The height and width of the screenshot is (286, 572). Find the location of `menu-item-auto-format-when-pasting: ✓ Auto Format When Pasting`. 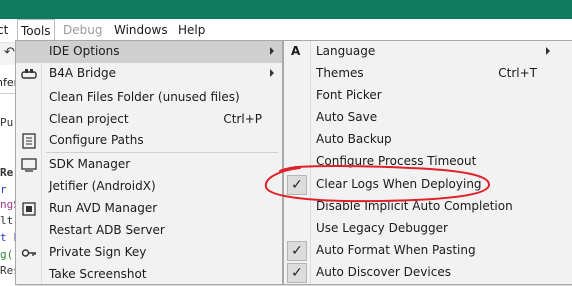

menu-item-auto-format-when-pasting: ✓ Auto Format When Pasting is located at coordinates (428, 251).